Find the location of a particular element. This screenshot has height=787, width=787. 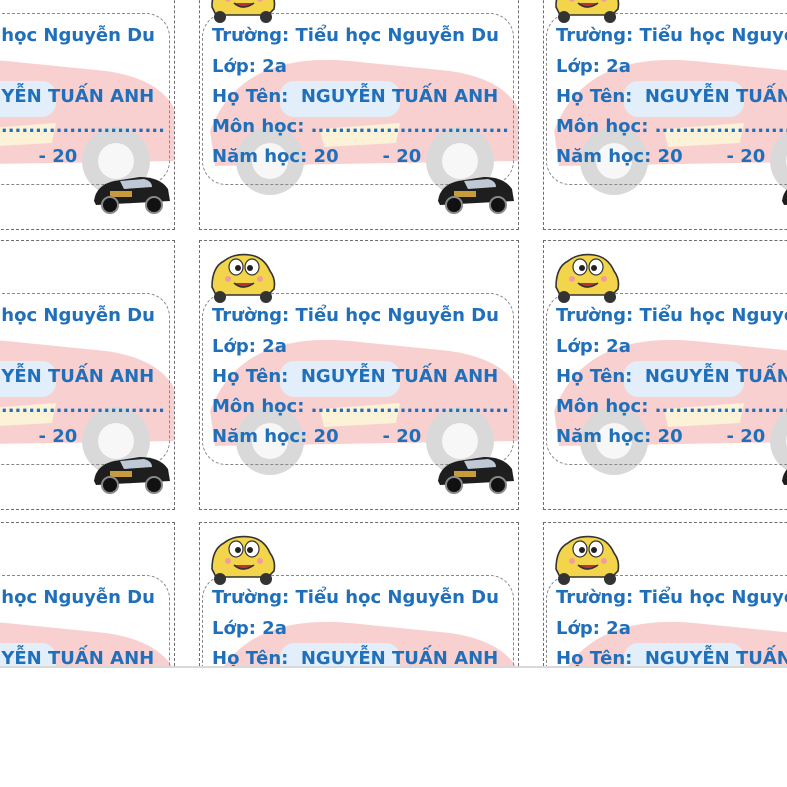

sheet-edge is located at coordinates (393, 667).